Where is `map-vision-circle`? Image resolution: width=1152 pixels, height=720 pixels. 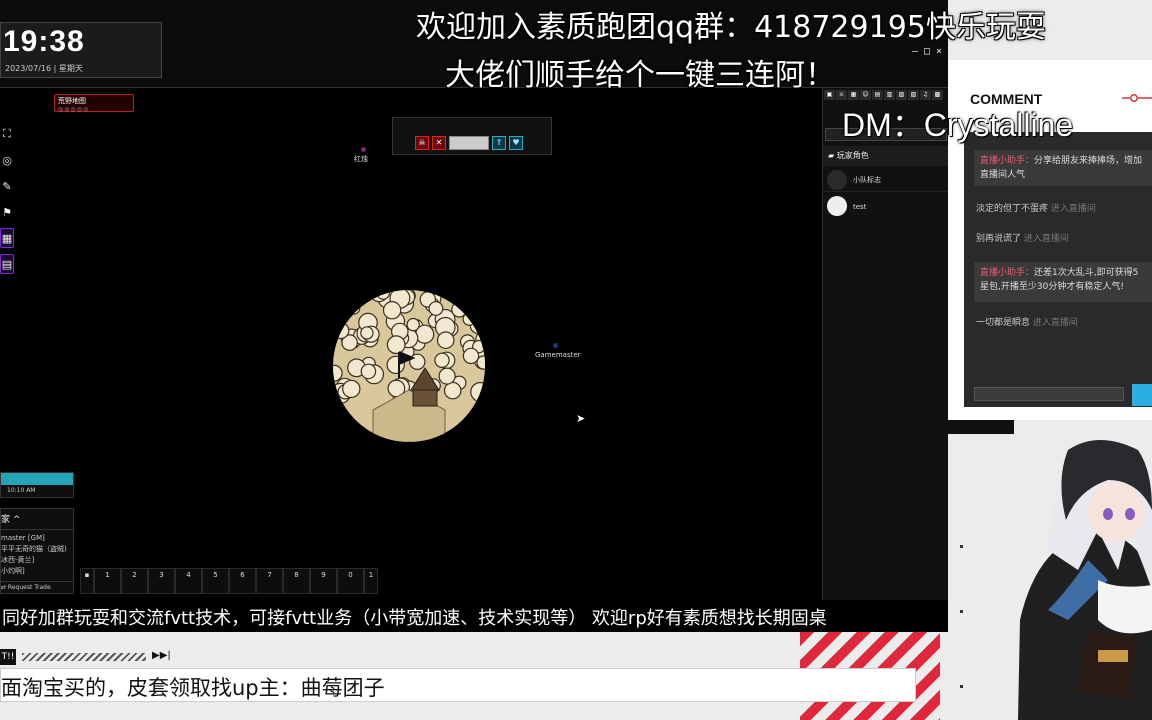
map-vision-circle is located at coordinates (409, 366).